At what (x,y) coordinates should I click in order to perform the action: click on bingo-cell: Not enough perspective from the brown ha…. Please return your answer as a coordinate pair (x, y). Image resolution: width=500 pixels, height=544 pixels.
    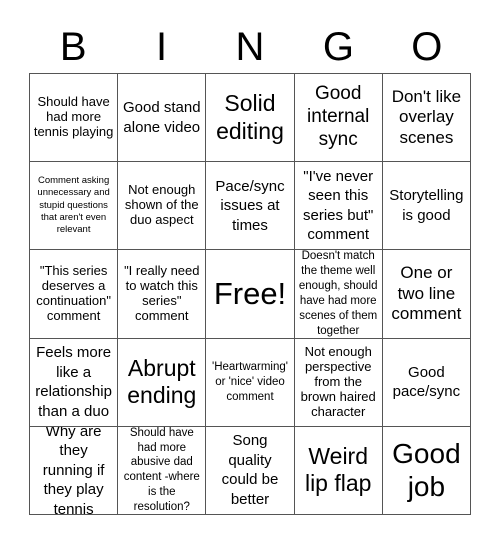
    Looking at the image, I should click on (338, 382).